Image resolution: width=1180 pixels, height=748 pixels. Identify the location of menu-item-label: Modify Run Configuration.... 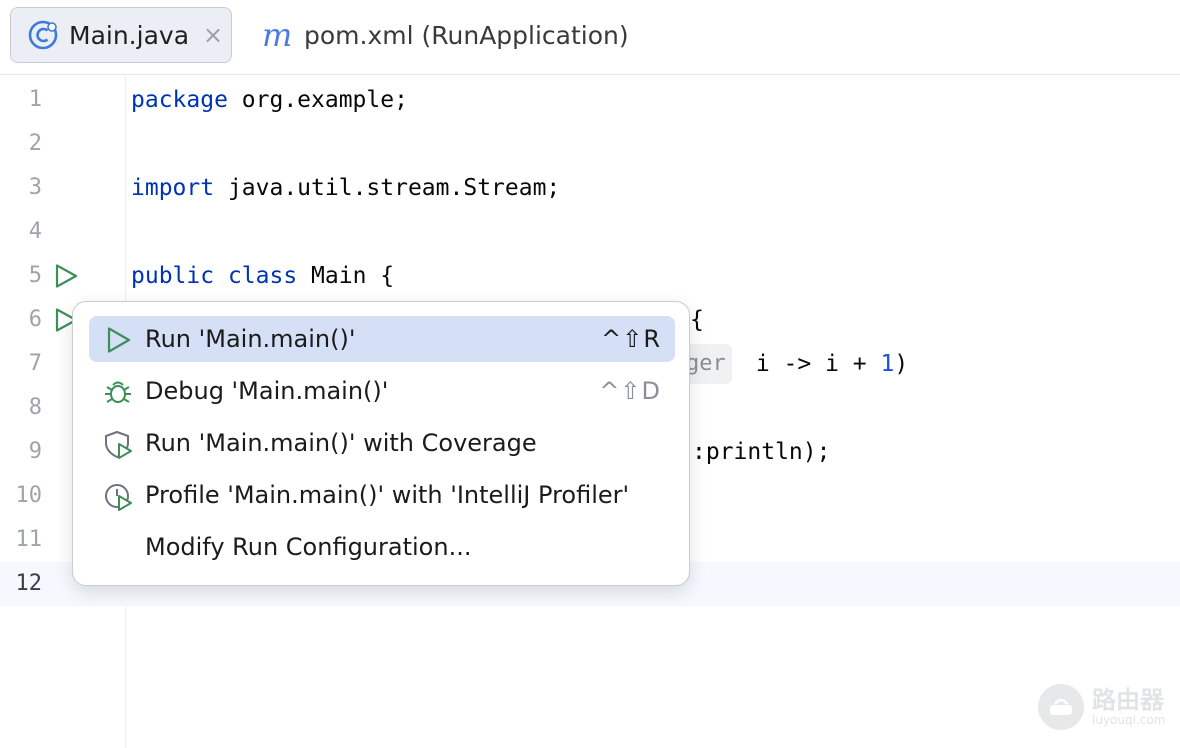
(308, 547).